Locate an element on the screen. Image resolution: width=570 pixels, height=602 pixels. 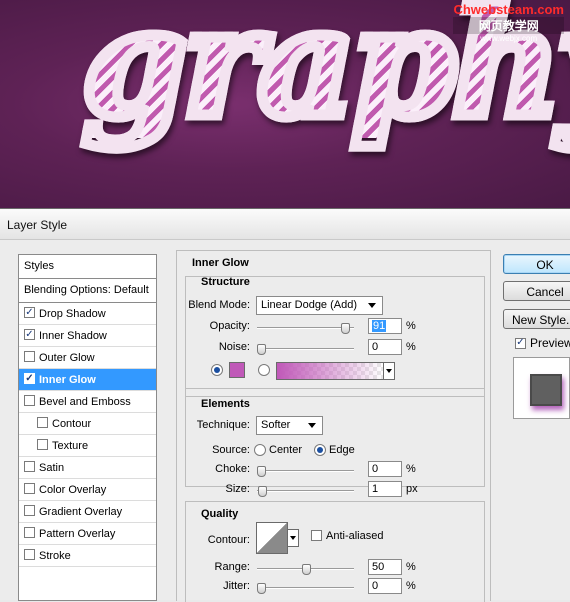
jitter-value: 0 is located at coordinates (375, 586).